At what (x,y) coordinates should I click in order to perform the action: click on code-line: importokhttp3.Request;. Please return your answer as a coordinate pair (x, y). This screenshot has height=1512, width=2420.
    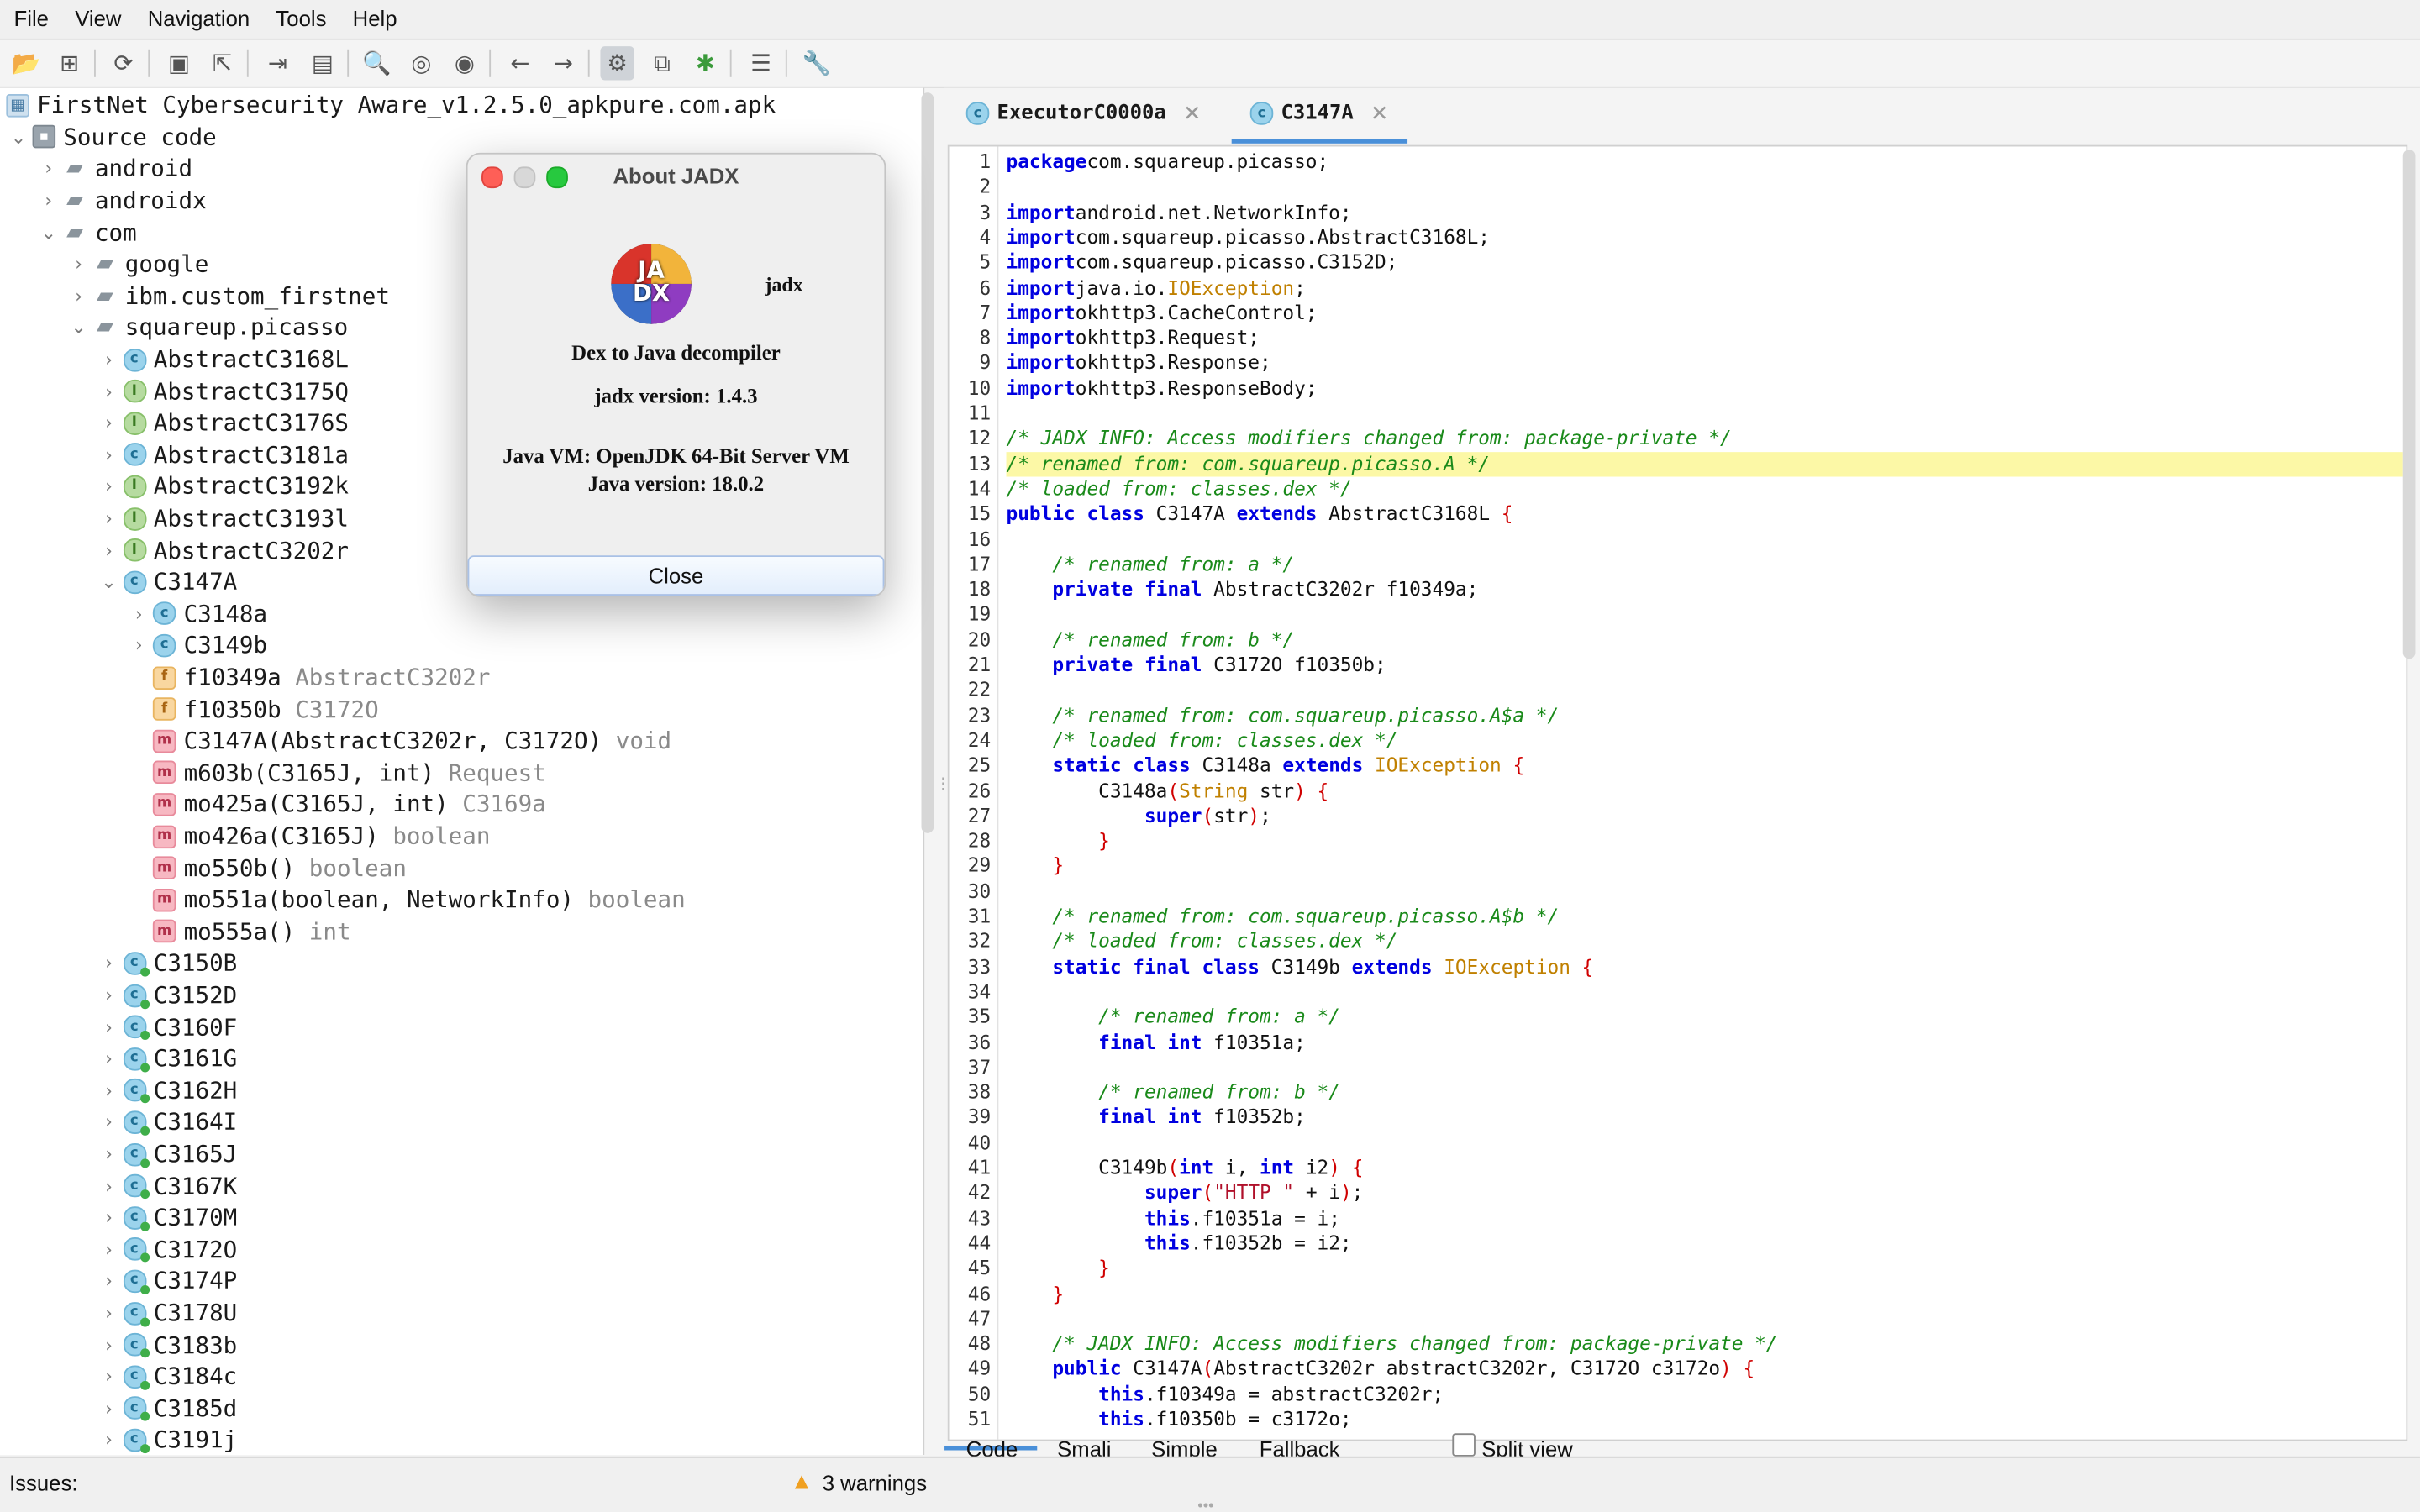
    Looking at the image, I should click on (1705, 338).